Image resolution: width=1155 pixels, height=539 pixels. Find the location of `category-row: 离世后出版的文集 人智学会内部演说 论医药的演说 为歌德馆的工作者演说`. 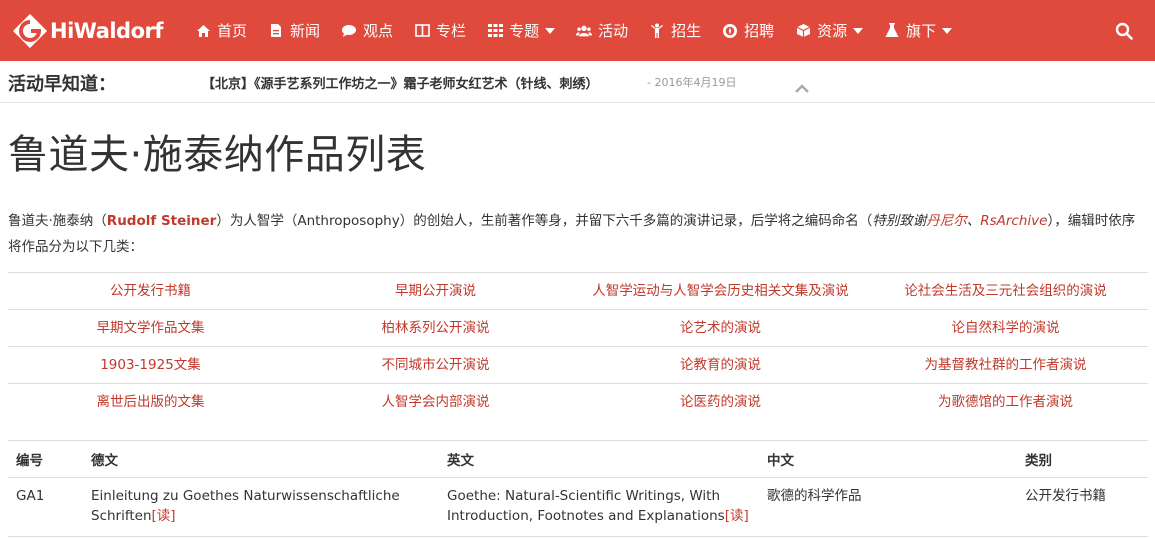

category-row: 离世后出版的文集 人智学会内部演说 论医药的演说 为歌德馆的工作者演说 is located at coordinates (578, 401).